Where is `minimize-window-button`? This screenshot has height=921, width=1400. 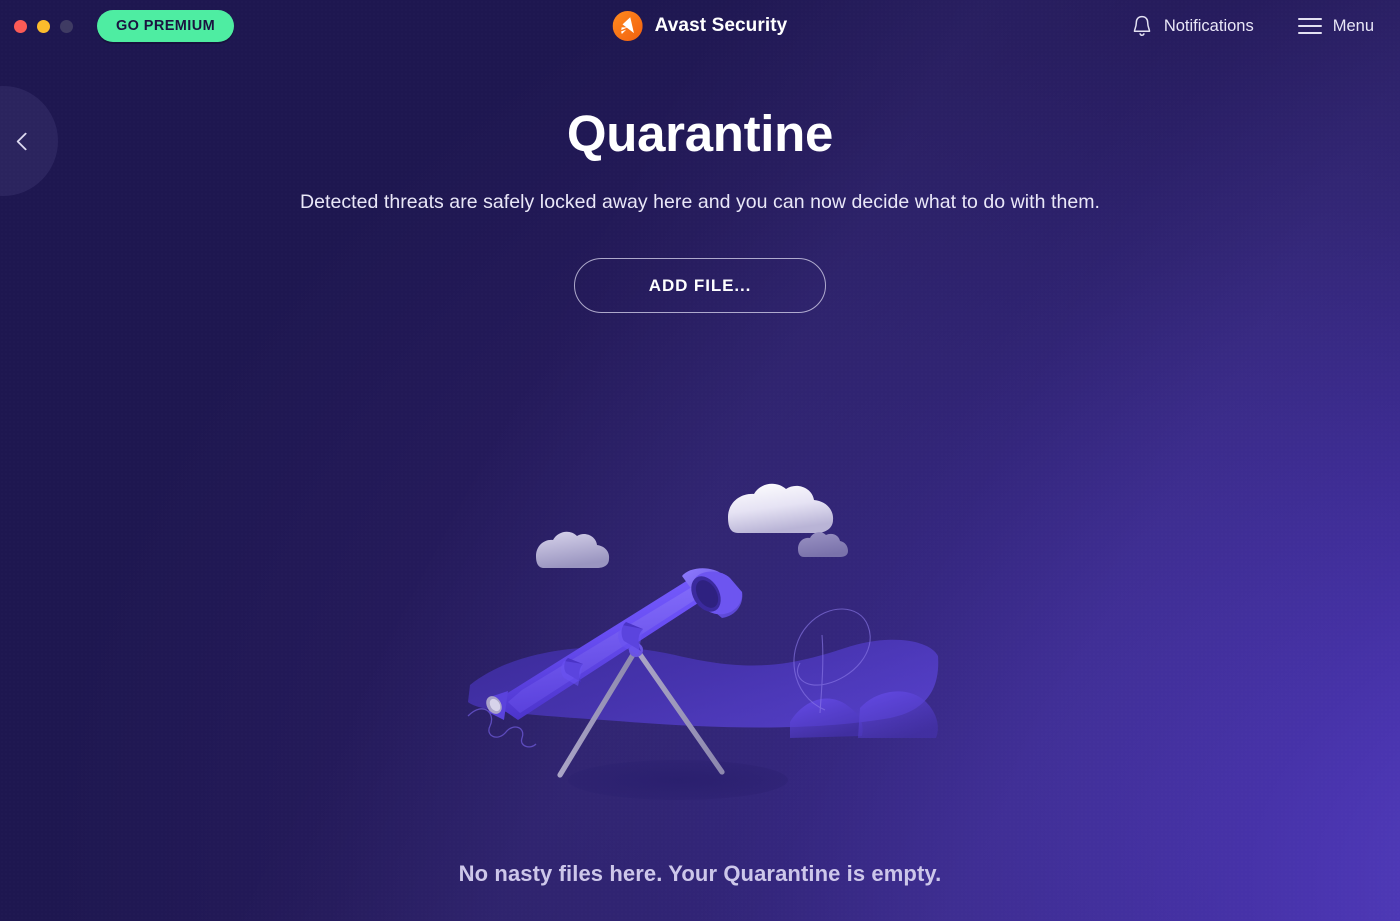 minimize-window-button is located at coordinates (43, 26).